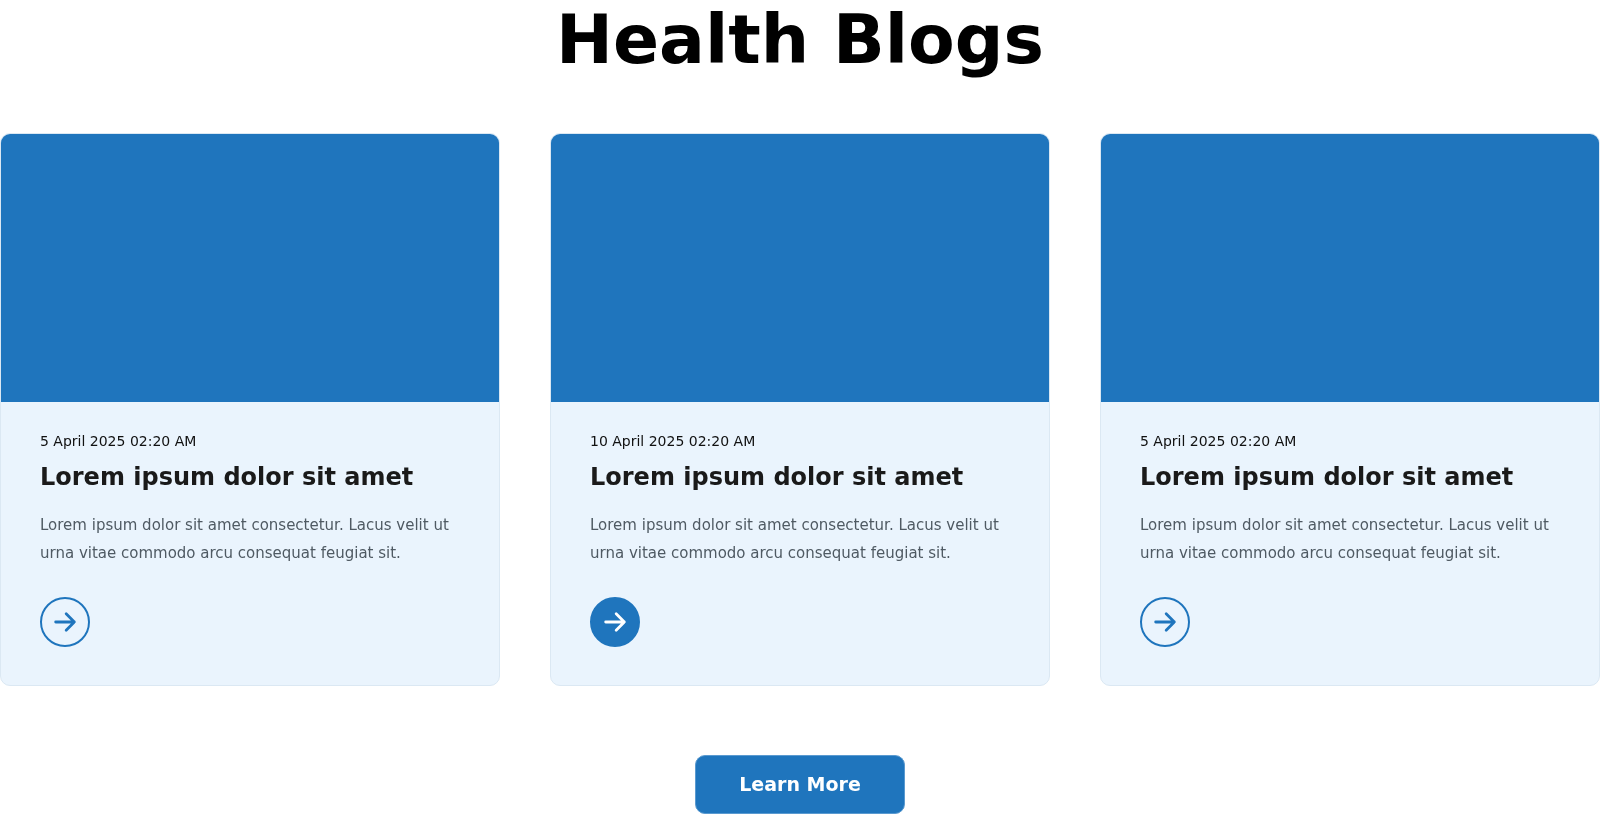 This screenshot has height=815, width=1600. What do you see at coordinates (673, 441) in the screenshot?
I see `post-date: 10 April 2025 02:20 AM` at bounding box center [673, 441].